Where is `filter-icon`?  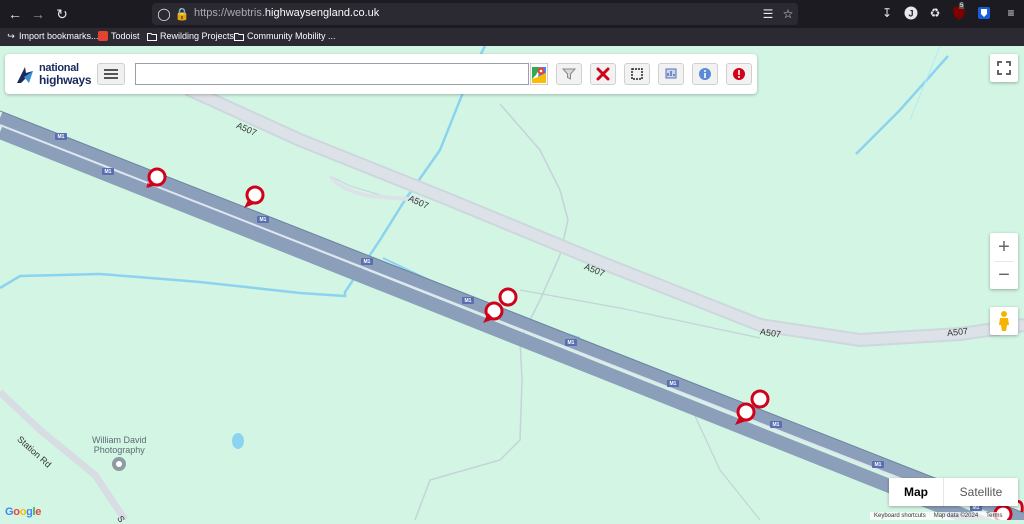
filter-icon is located at coordinates (569, 74).